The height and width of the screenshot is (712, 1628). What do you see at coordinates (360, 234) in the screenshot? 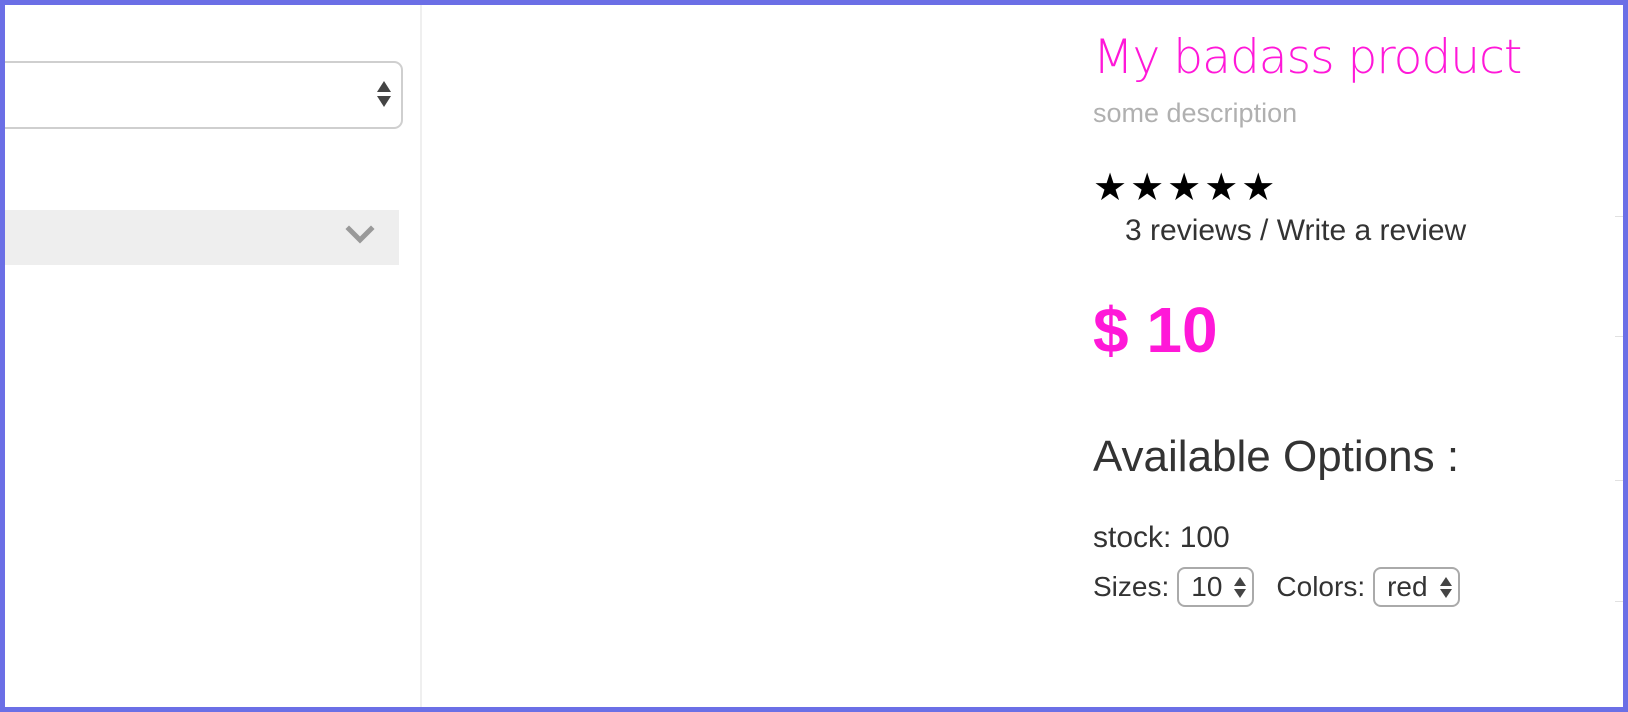
I see `chevron-down-icon` at bounding box center [360, 234].